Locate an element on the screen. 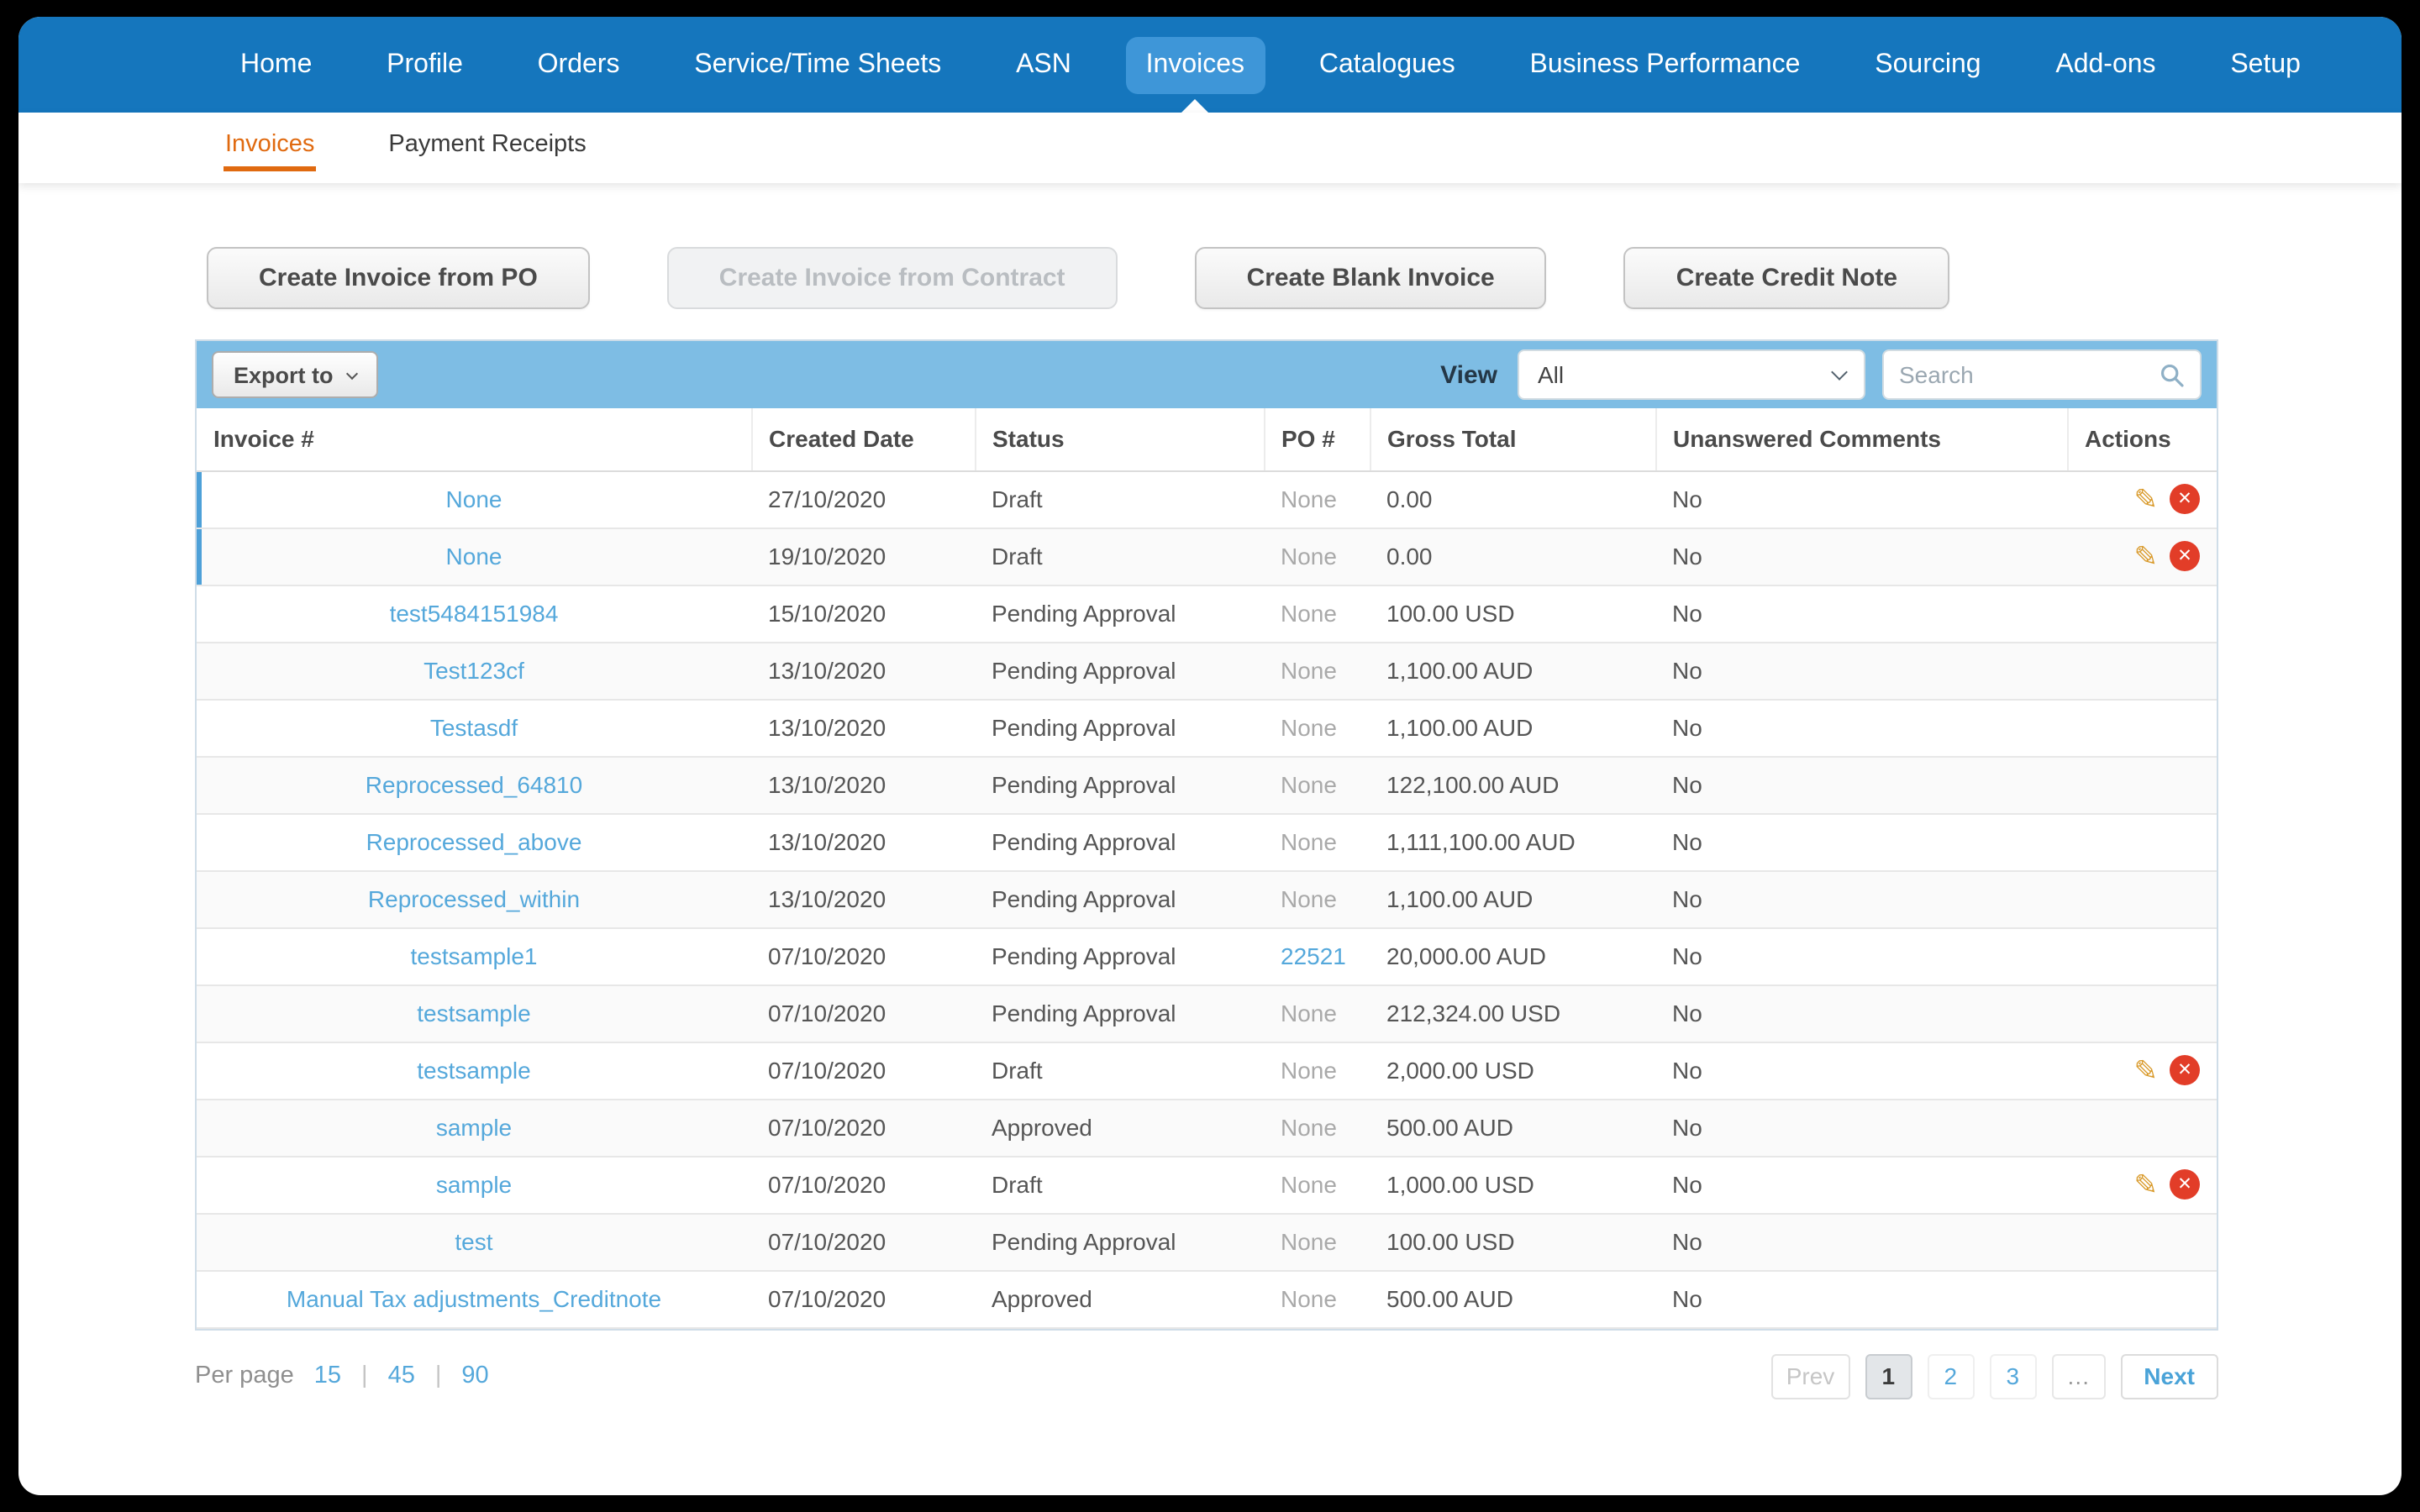 This screenshot has height=1512, width=2420. view-select: All is located at coordinates (1691, 374).